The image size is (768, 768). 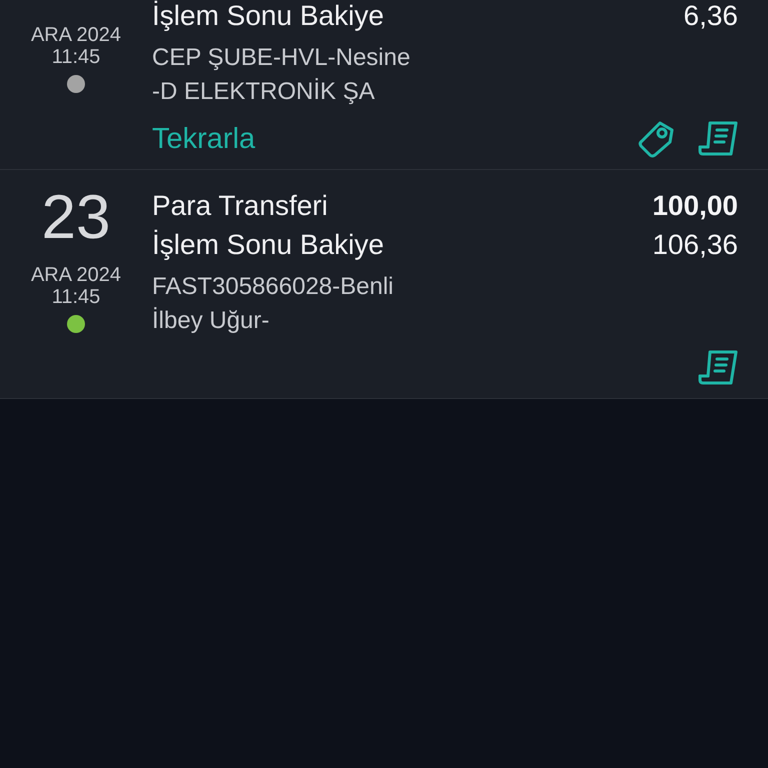 I want to click on repeat-link: Tekrarla, so click(x=204, y=139).